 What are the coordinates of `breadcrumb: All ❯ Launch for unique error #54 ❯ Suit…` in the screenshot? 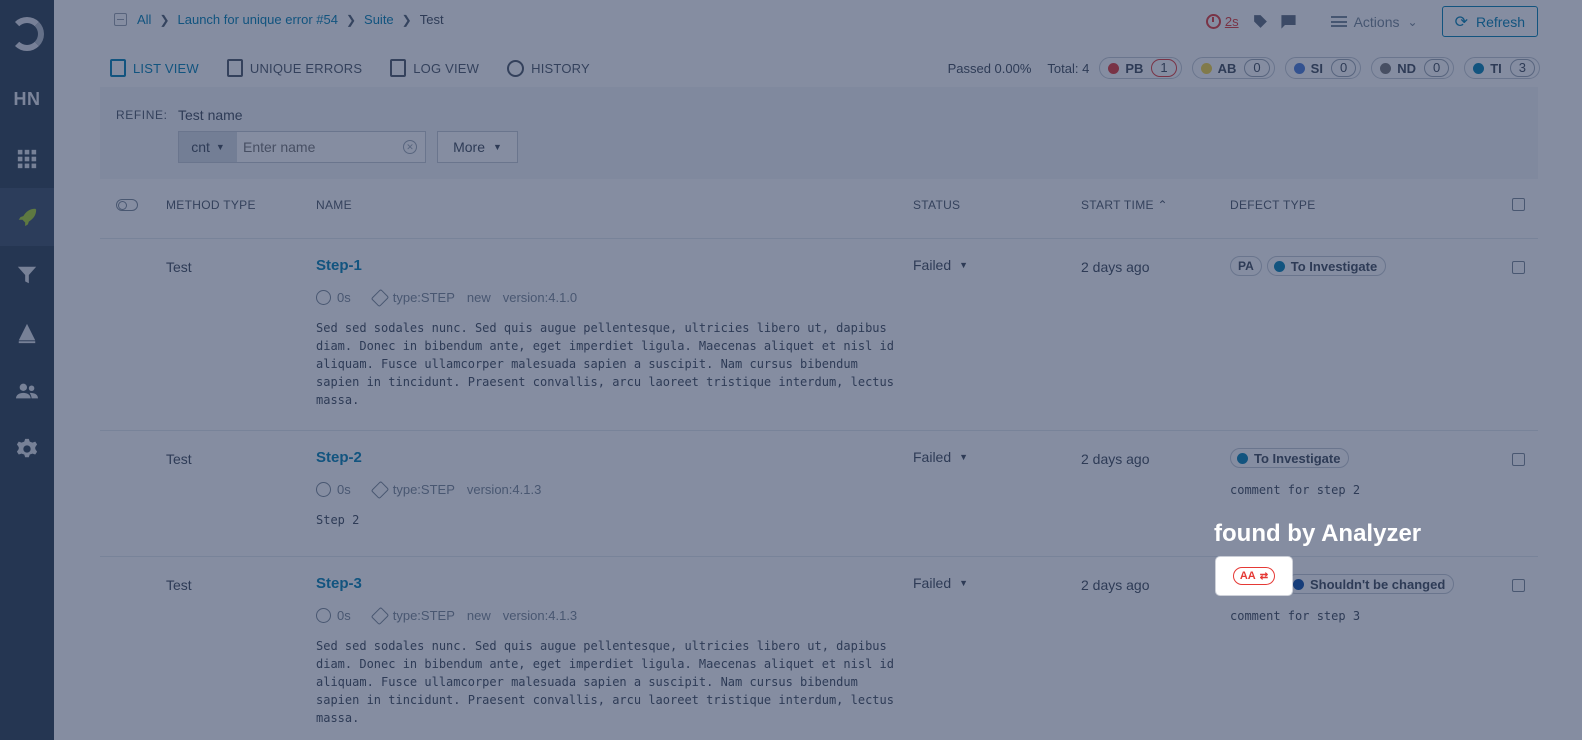 It's located at (279, 19).